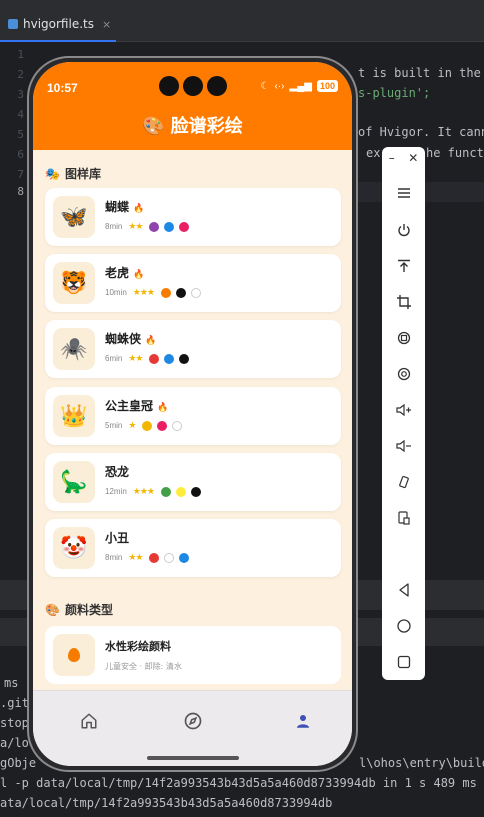  What do you see at coordinates (147, 358) in the screenshot?
I see `pattern-meta: 6min ★★` at bounding box center [147, 358].